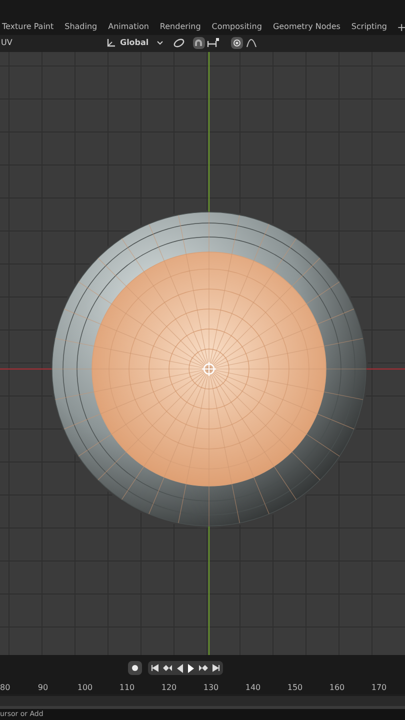 This screenshot has width=405, height=720. Describe the element at coordinates (180, 668) in the screenshot. I see `play-reverse-icon` at that location.